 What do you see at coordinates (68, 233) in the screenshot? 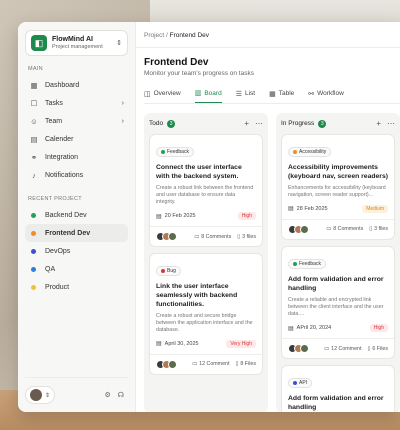
I see `project-label: Frontend Dev` at bounding box center [68, 233].